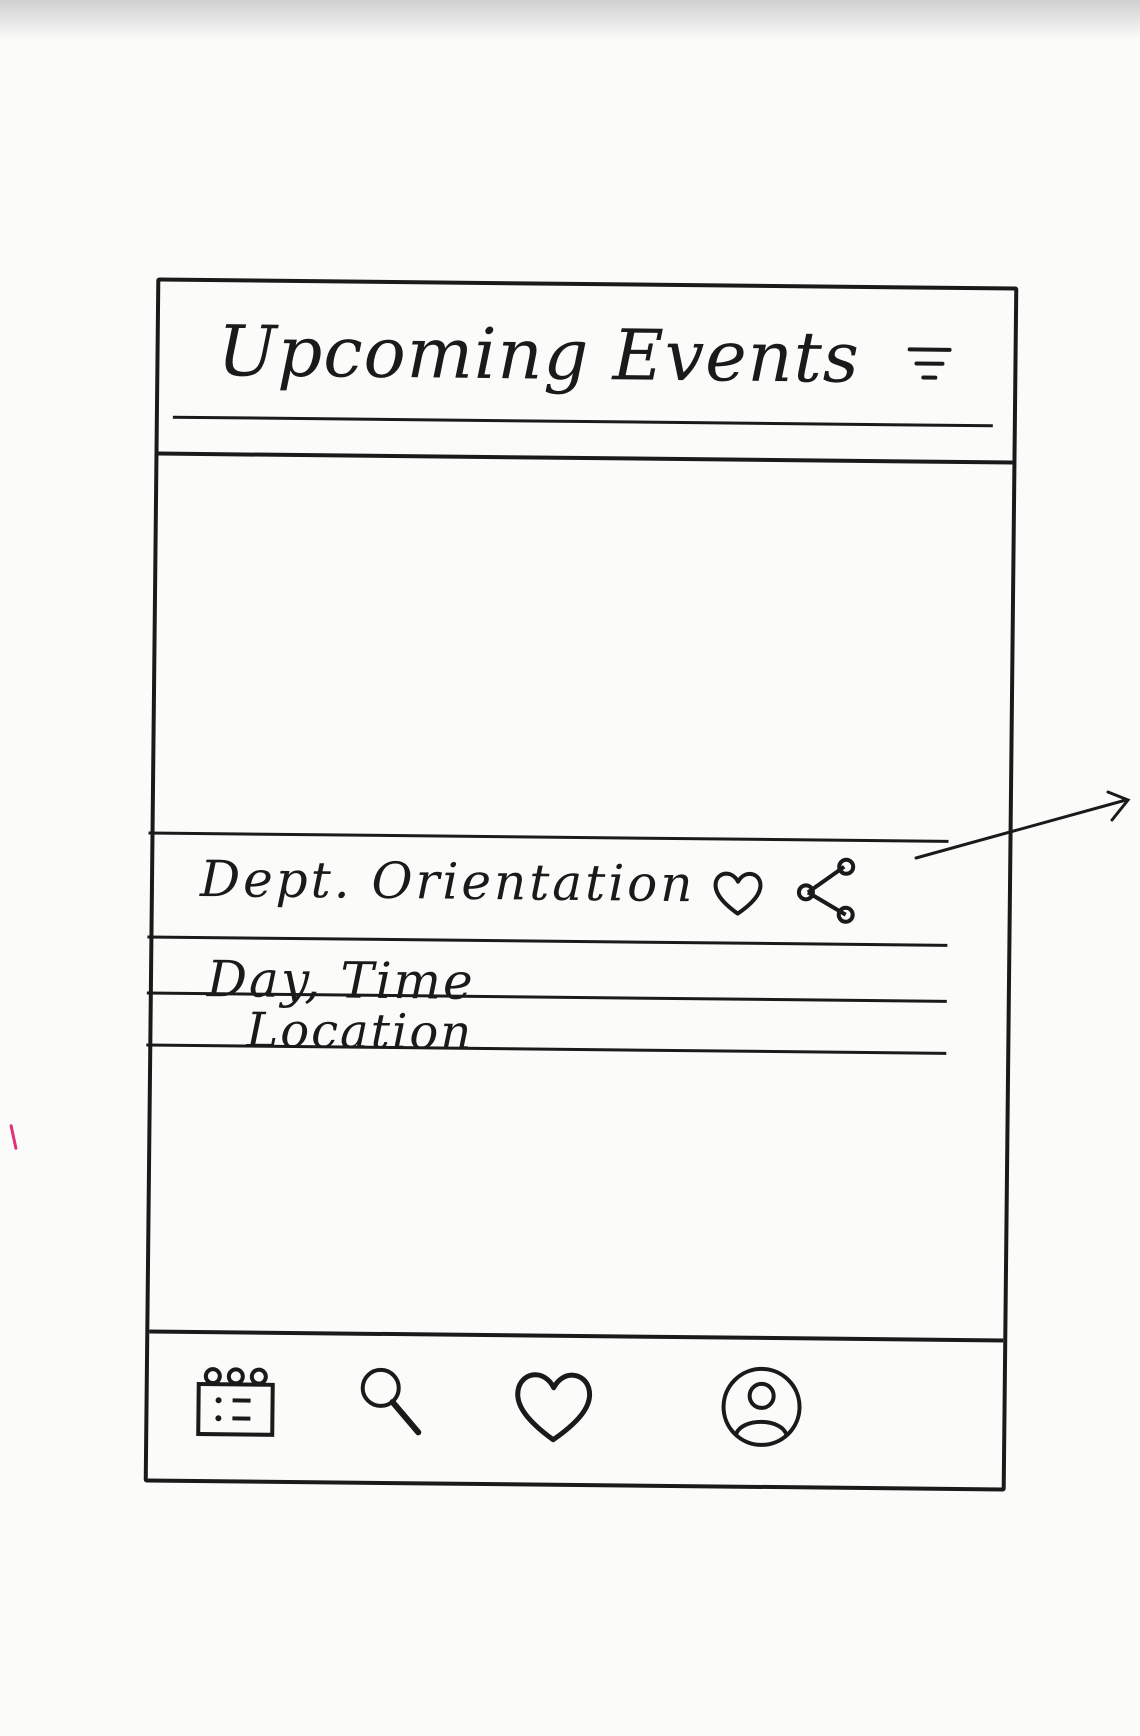 Image resolution: width=1140 pixels, height=1736 pixels. I want to click on paper-shadow, so click(570, 20).